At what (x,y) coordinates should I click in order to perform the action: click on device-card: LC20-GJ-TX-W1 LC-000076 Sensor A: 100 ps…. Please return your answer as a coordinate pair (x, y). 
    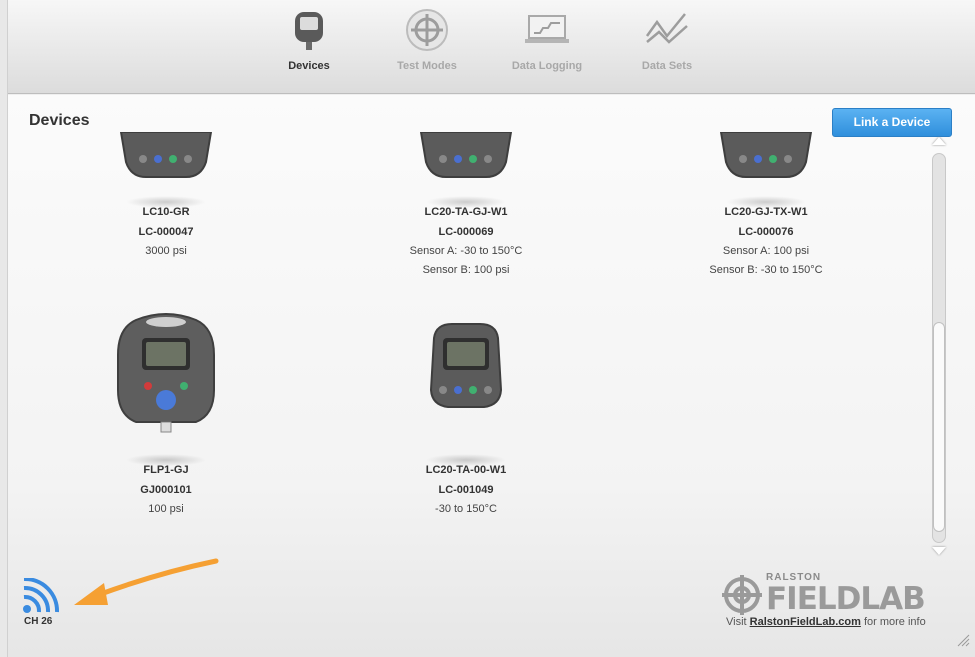
    Looking at the image, I should click on (766, 206).